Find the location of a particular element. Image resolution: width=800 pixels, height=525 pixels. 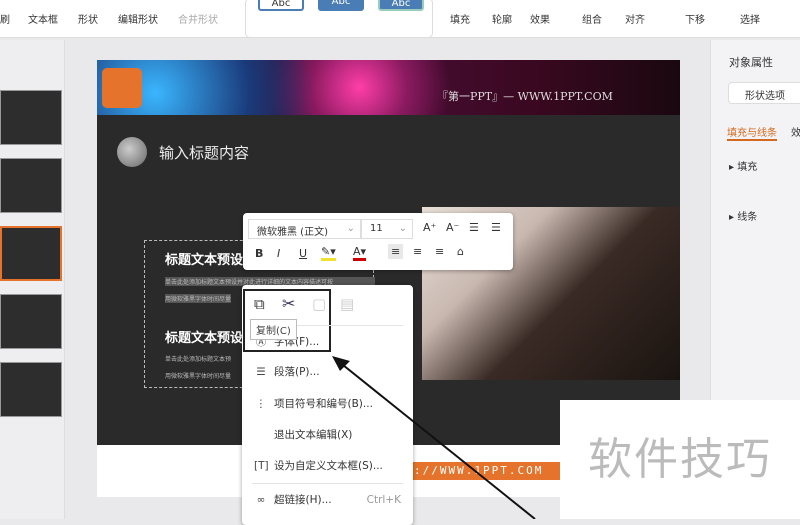

textbox-button: 文本框 is located at coordinates (43, 18).